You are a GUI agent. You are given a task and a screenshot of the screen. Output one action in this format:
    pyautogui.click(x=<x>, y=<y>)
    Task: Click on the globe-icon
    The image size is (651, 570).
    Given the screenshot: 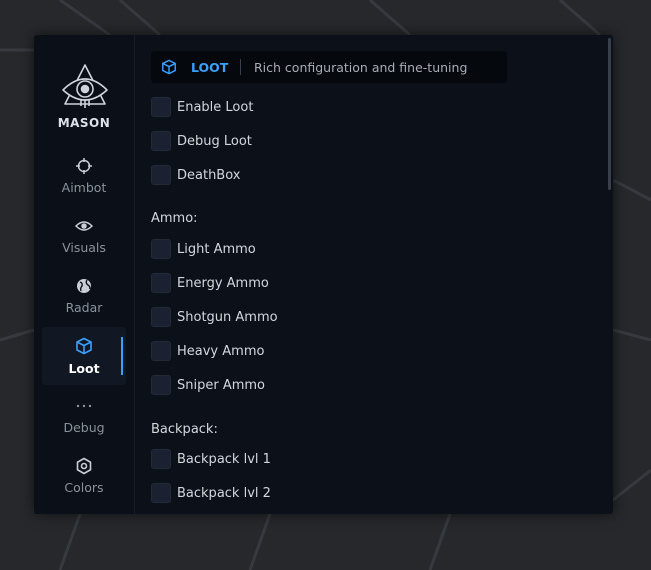 What is the action you would take?
    pyautogui.click(x=84, y=286)
    